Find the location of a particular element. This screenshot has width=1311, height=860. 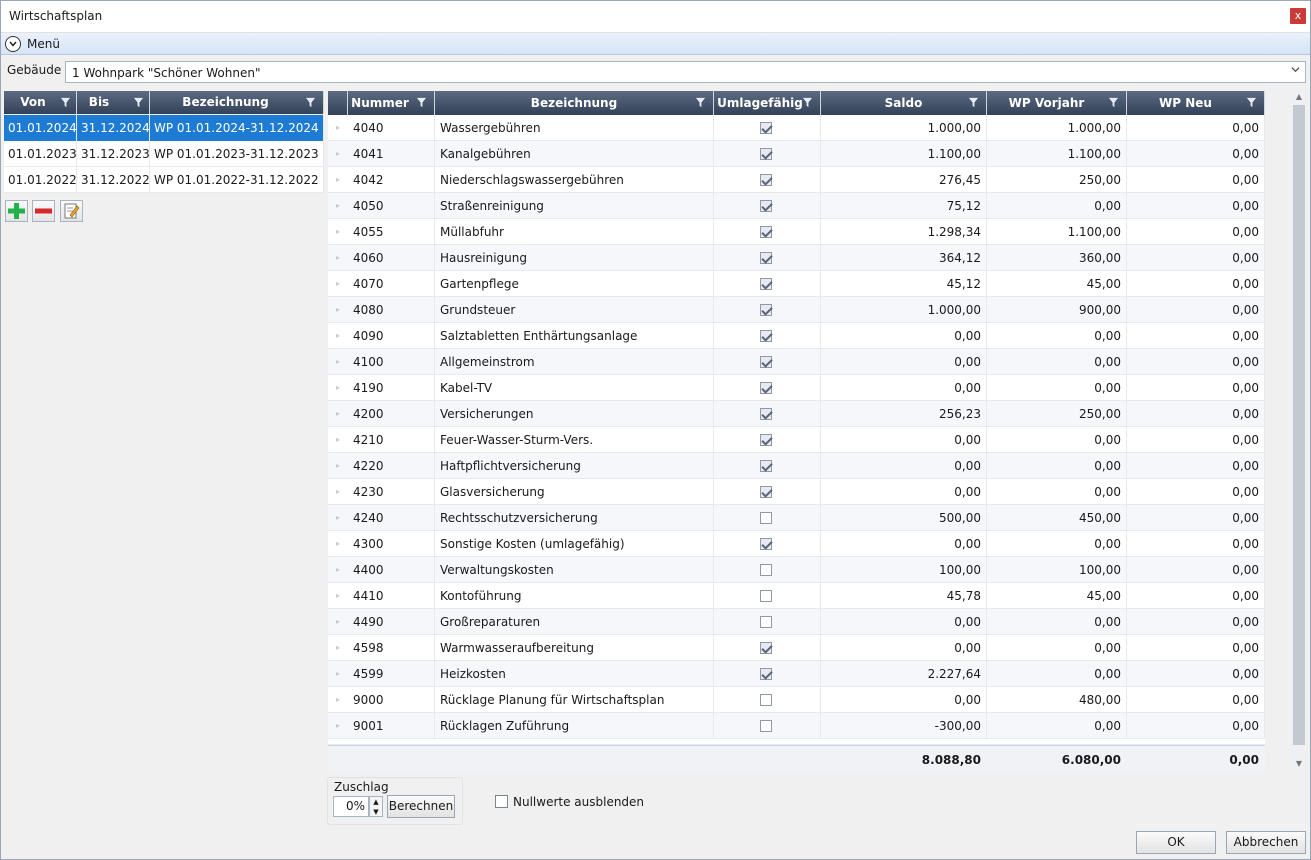

account-row: ▸ 4055 Müllabfuhr 1.298,34 1.100,00 0,00 is located at coordinates (796, 232).